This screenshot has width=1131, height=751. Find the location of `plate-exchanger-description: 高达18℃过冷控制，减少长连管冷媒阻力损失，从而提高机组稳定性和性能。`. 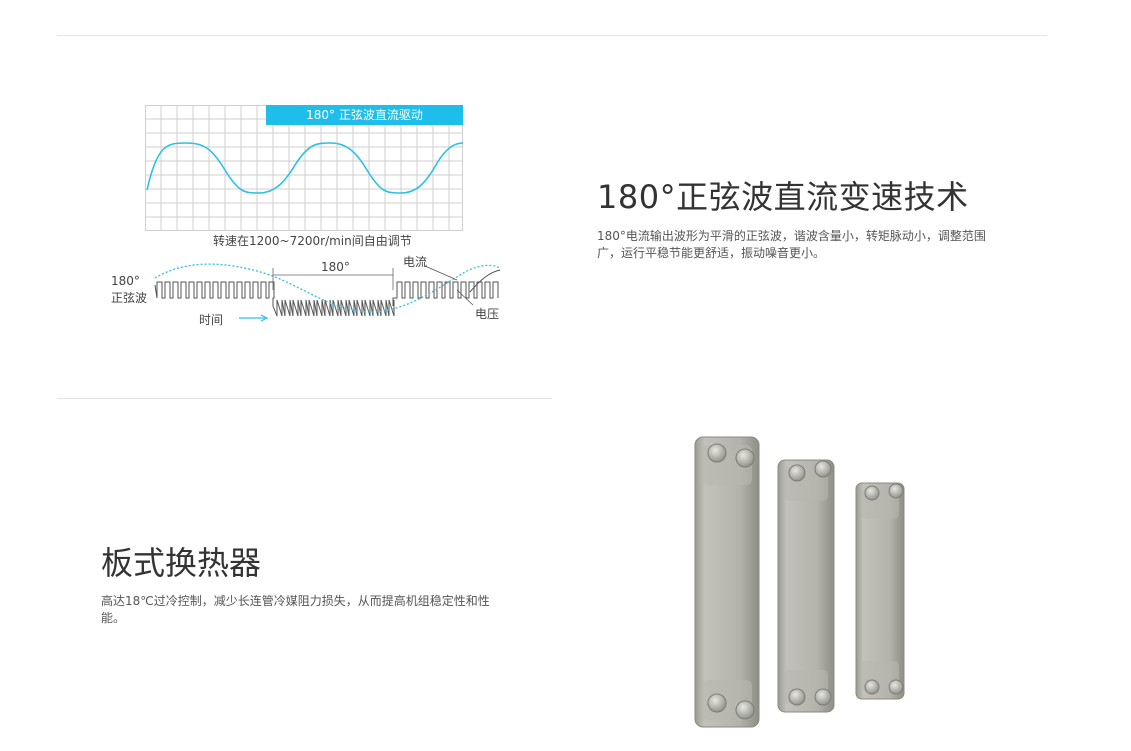

plate-exchanger-description: 高达18℃过冷控制，减少长连管冷媒阻力损失，从而提高机组稳定性和性能。 is located at coordinates (295, 609).